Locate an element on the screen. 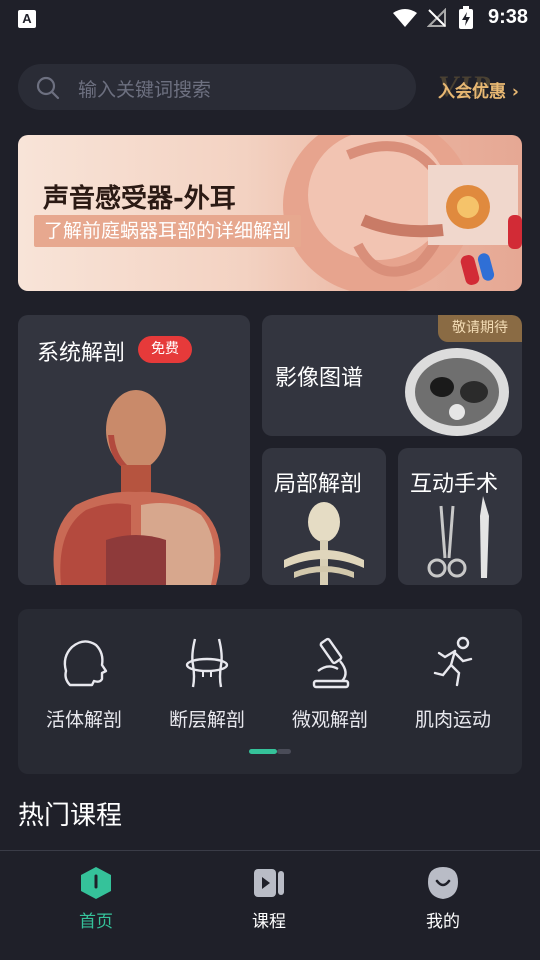 The image size is (540, 960). shortcut-micro-anatomy: 微观解剖 is located at coordinates (330, 681).